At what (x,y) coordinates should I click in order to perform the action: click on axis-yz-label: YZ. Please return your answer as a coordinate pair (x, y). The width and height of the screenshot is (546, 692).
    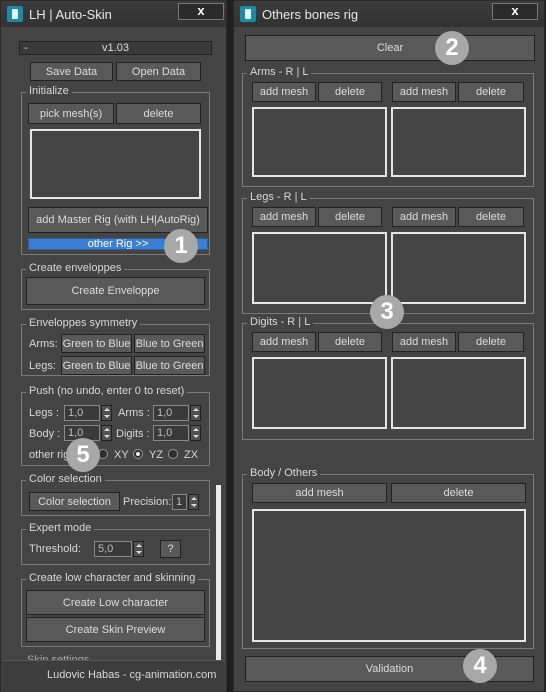
    Looking at the image, I should click on (156, 455).